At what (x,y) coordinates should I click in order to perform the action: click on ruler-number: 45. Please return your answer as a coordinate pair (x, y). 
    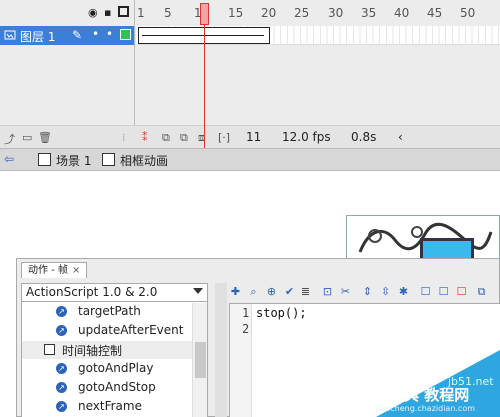
    Looking at the image, I should click on (435, 13).